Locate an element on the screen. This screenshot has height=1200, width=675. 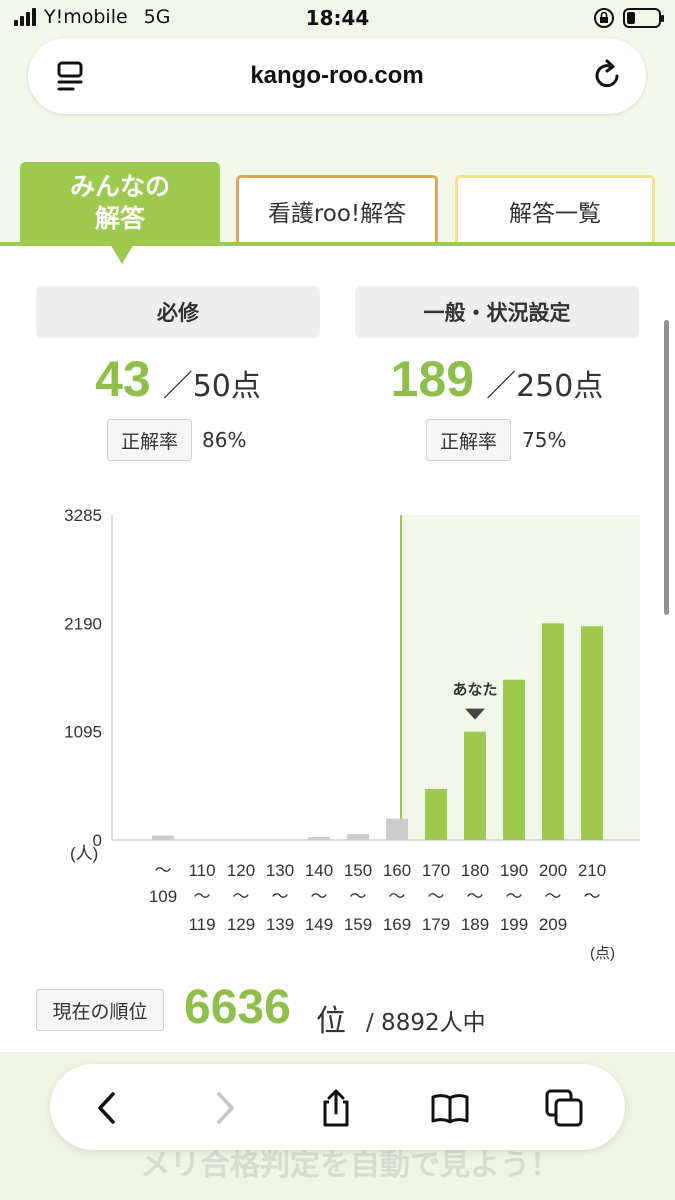
tab-kango-roo-answers: 看護roo!解答 is located at coordinates (337, 209).